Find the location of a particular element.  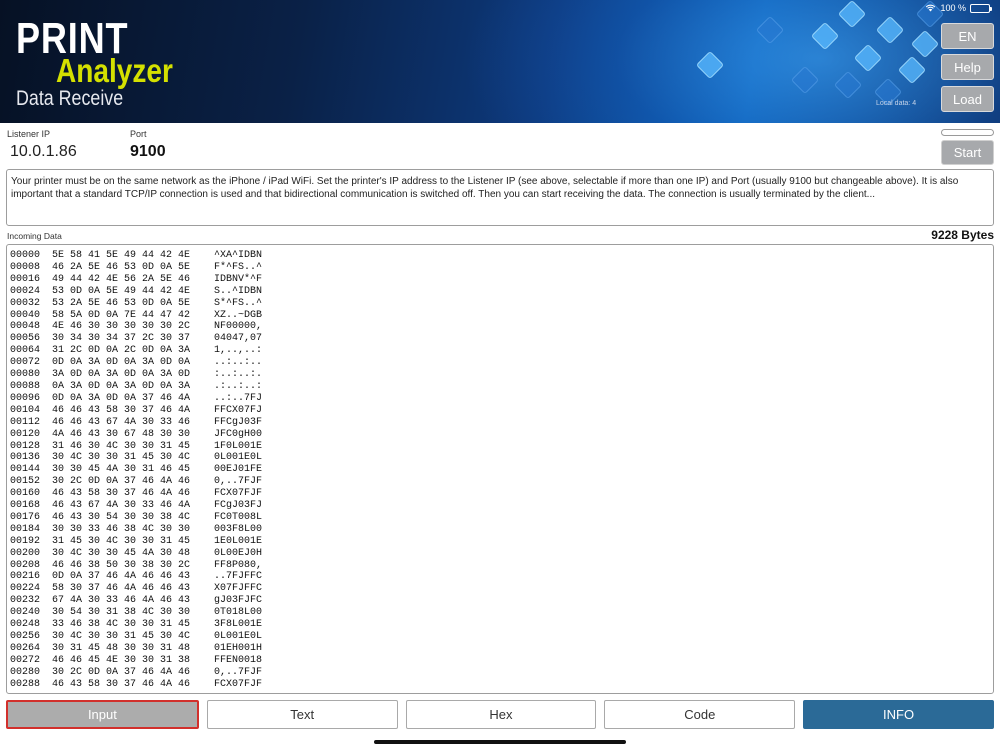

hex-row: 00048 4E 46 30 30 30 30 30 2C NF00000, is located at coordinates (501, 327).